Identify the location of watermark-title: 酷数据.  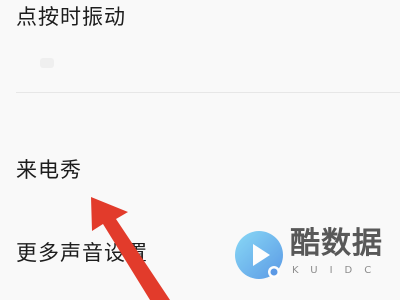
(336, 243).